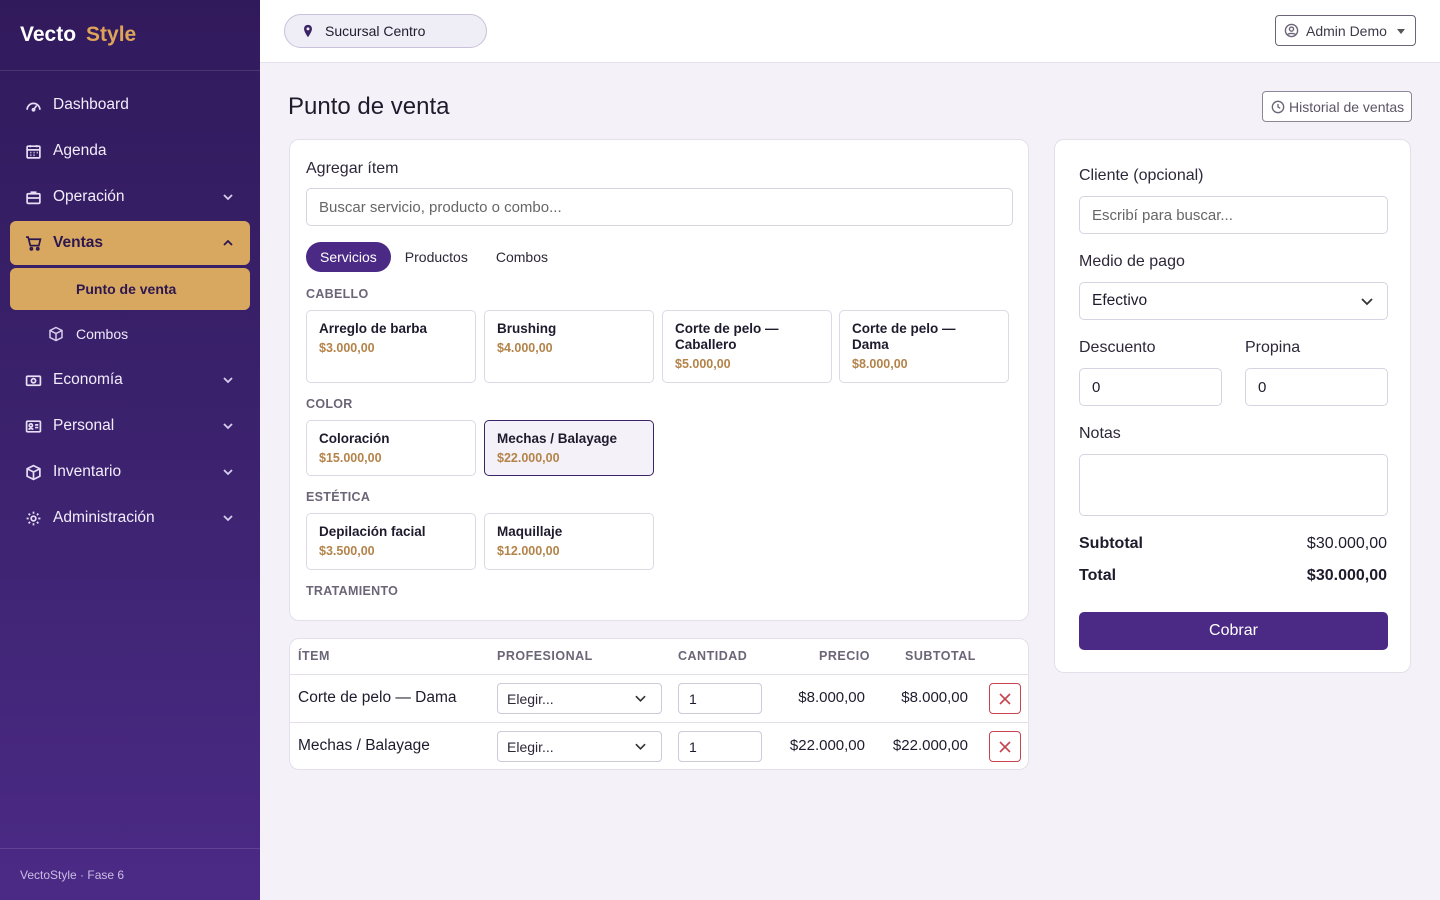 The width and height of the screenshot is (1440, 900). I want to click on user-menu-button: Admin Demo, so click(1345, 30).